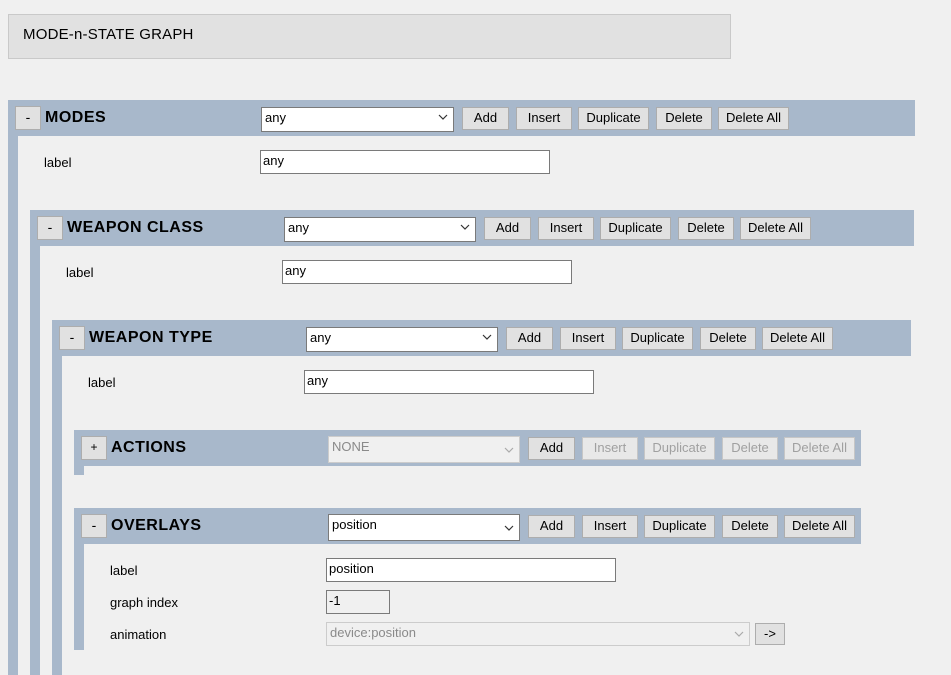 This screenshot has height=675, width=951. What do you see at coordinates (427, 272) in the screenshot?
I see `weapon-class-label-input: any` at bounding box center [427, 272].